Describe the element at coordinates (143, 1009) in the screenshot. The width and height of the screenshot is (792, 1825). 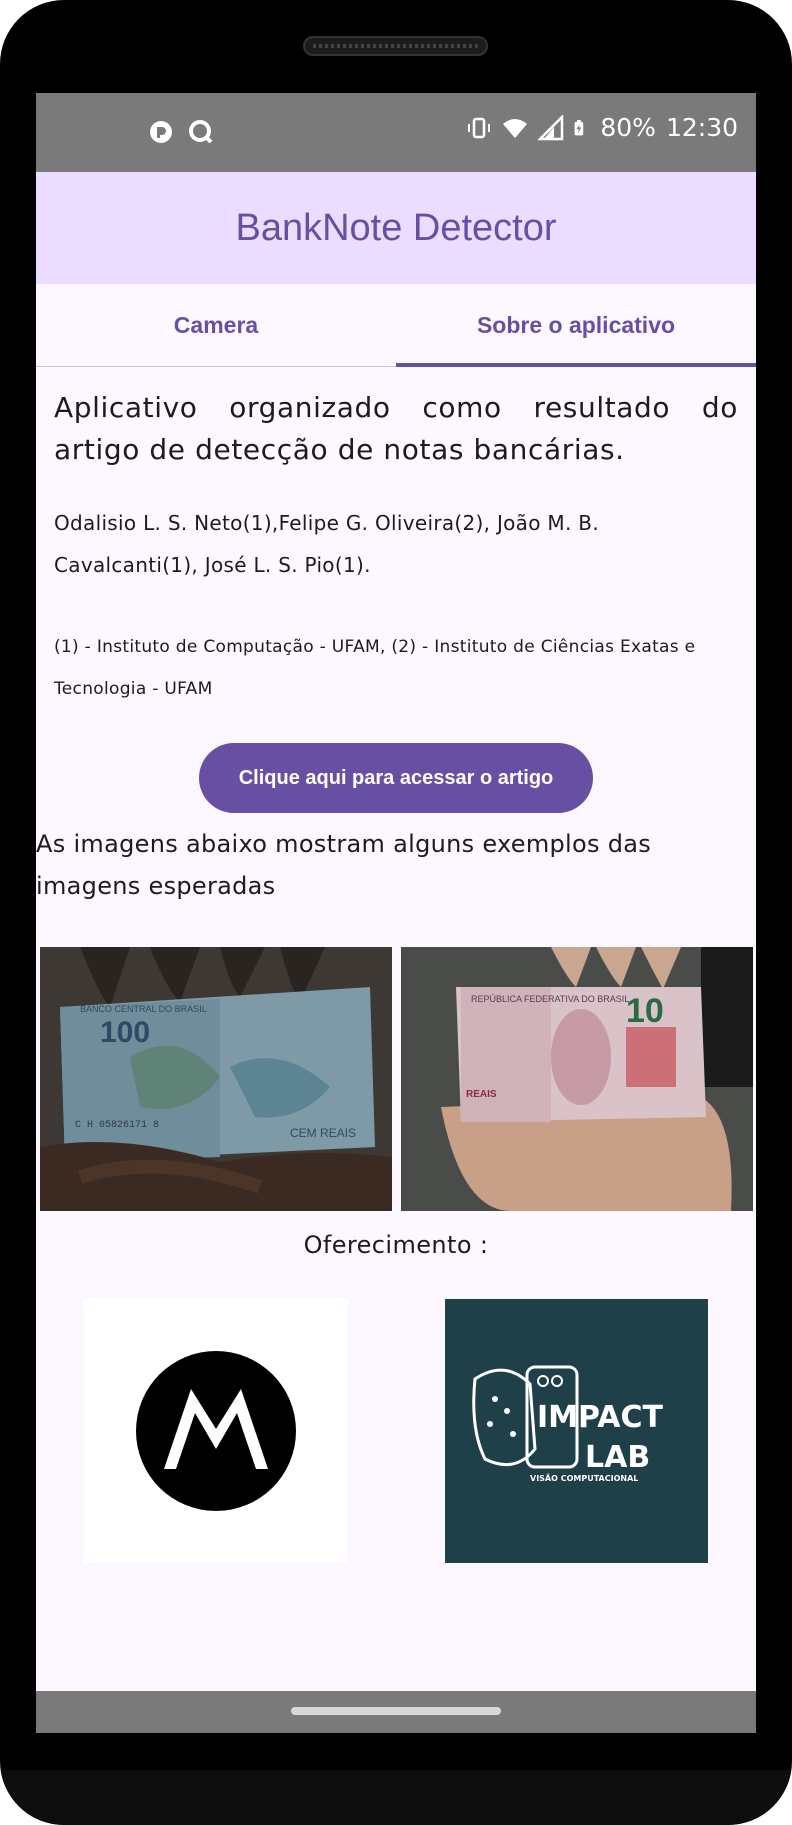
I see `note-100-bank: BANCO CENTRAL DO BRASIL` at that location.